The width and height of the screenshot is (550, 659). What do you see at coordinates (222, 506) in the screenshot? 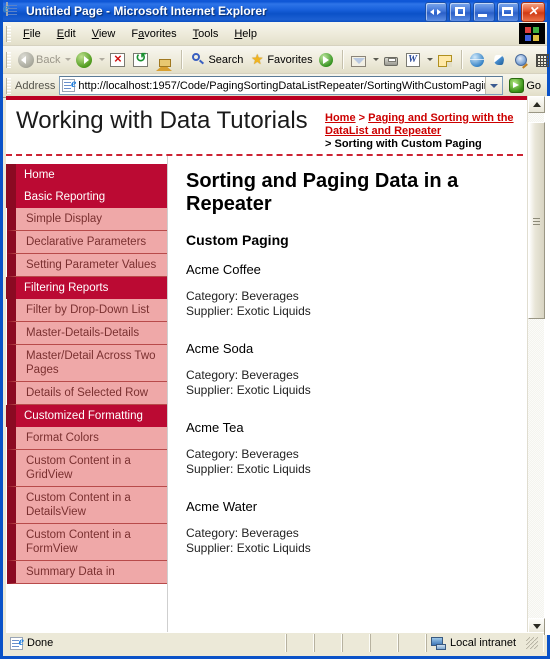
I see `product-name: Acme Water` at bounding box center [222, 506].